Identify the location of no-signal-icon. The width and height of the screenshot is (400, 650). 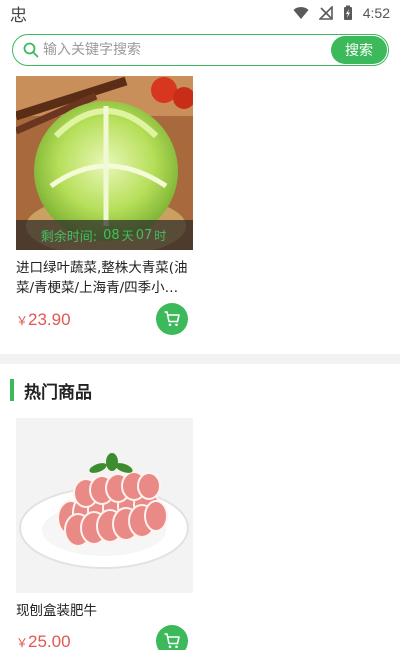
(325, 13).